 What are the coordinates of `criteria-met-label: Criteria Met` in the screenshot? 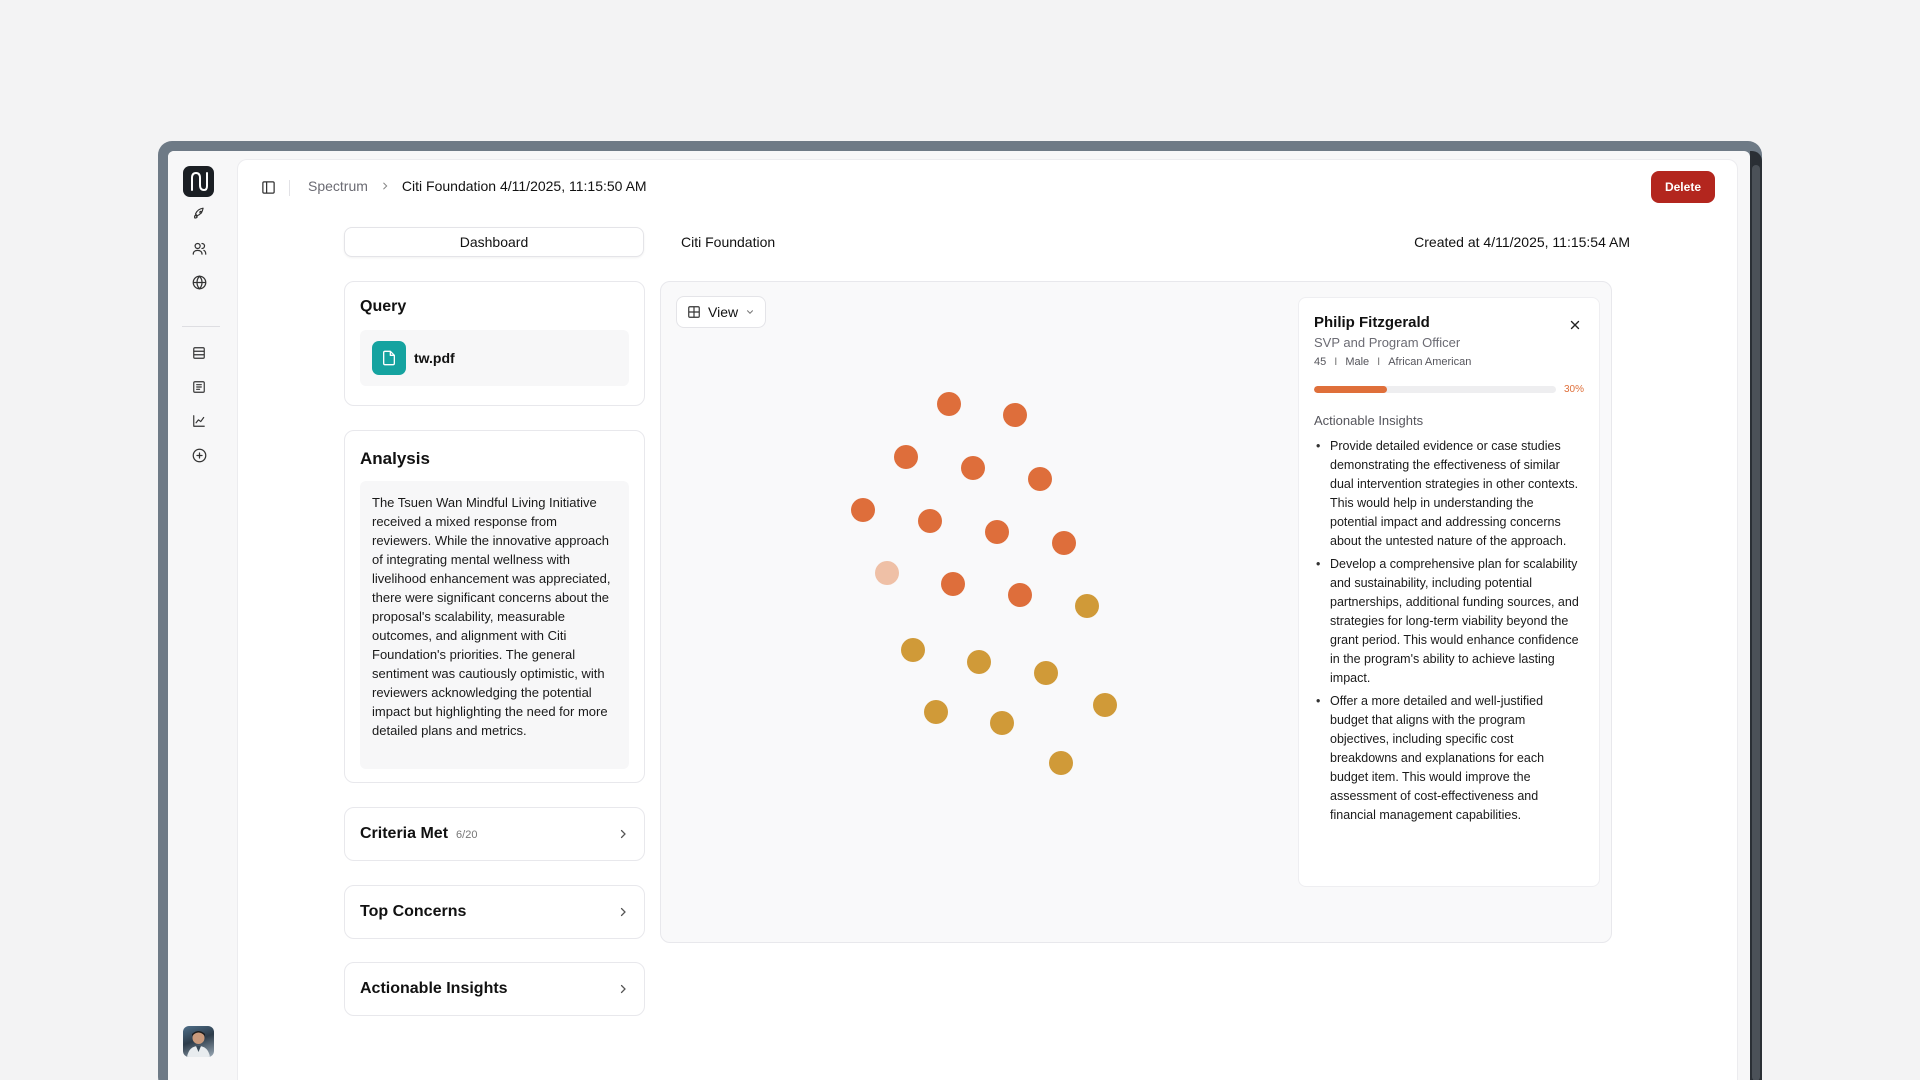 It's located at (404, 833).